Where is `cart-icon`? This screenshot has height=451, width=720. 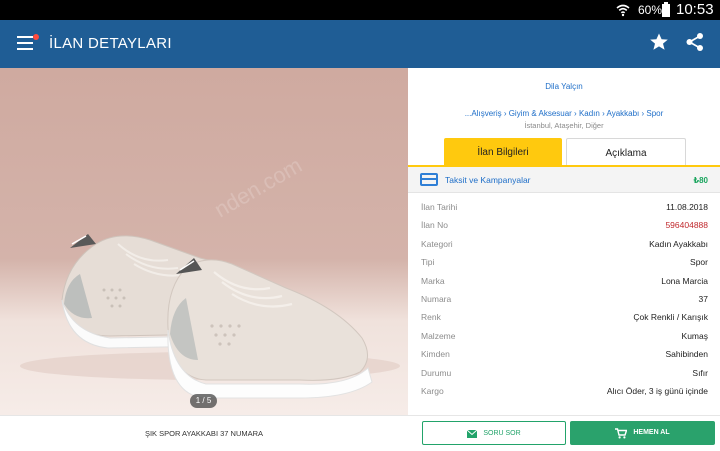
cart-icon is located at coordinates (621, 432).